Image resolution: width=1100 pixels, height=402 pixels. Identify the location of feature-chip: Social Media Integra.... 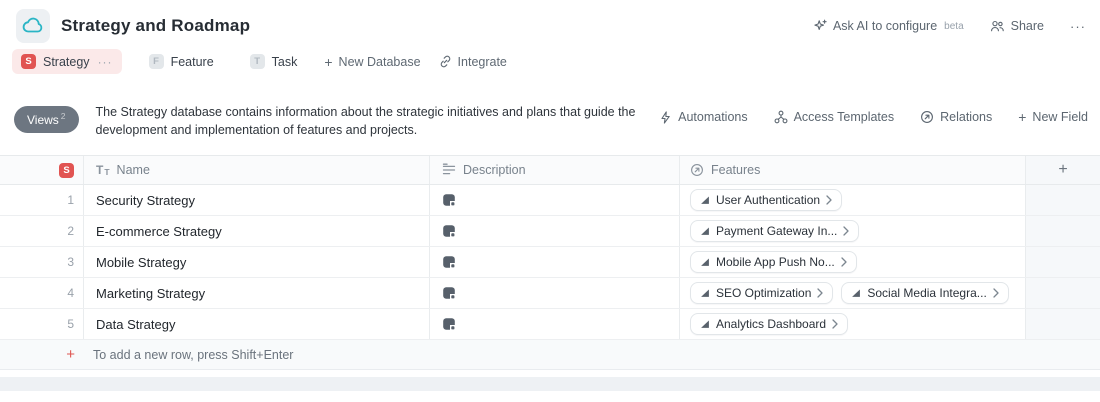
(925, 293).